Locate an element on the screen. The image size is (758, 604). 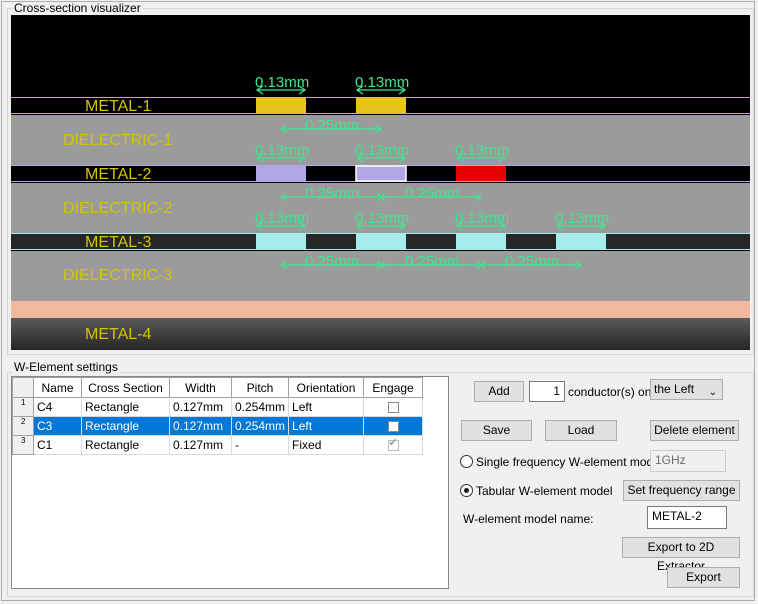
add-button: Add is located at coordinates (499, 391).